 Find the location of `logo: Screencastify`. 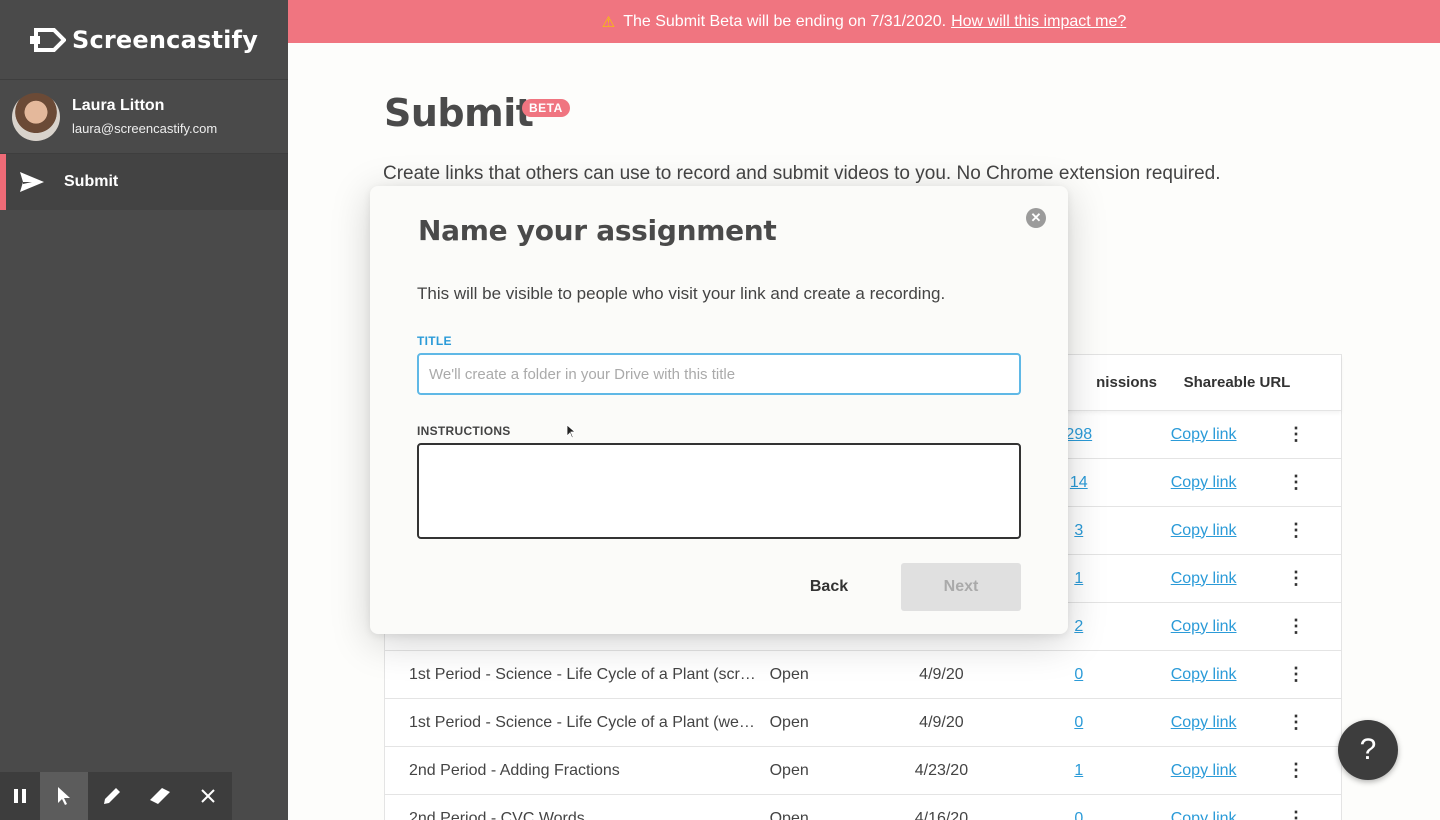

logo: Screencastify is located at coordinates (144, 40).